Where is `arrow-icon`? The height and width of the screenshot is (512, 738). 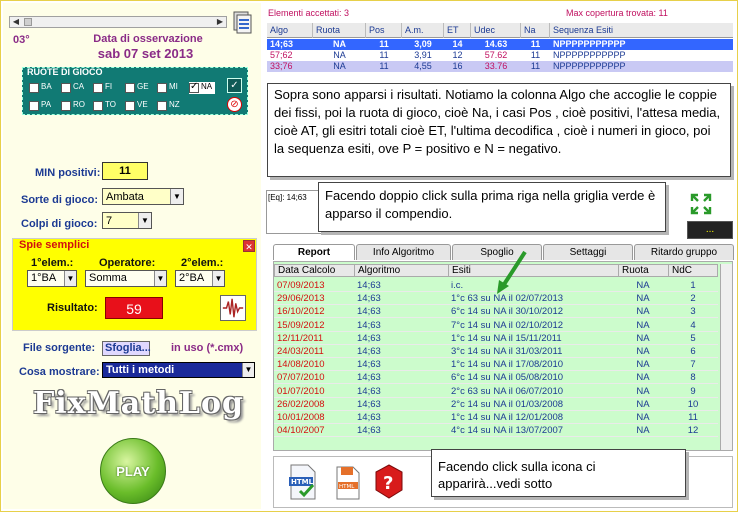
arrow-icon is located at coordinates (512, 272).